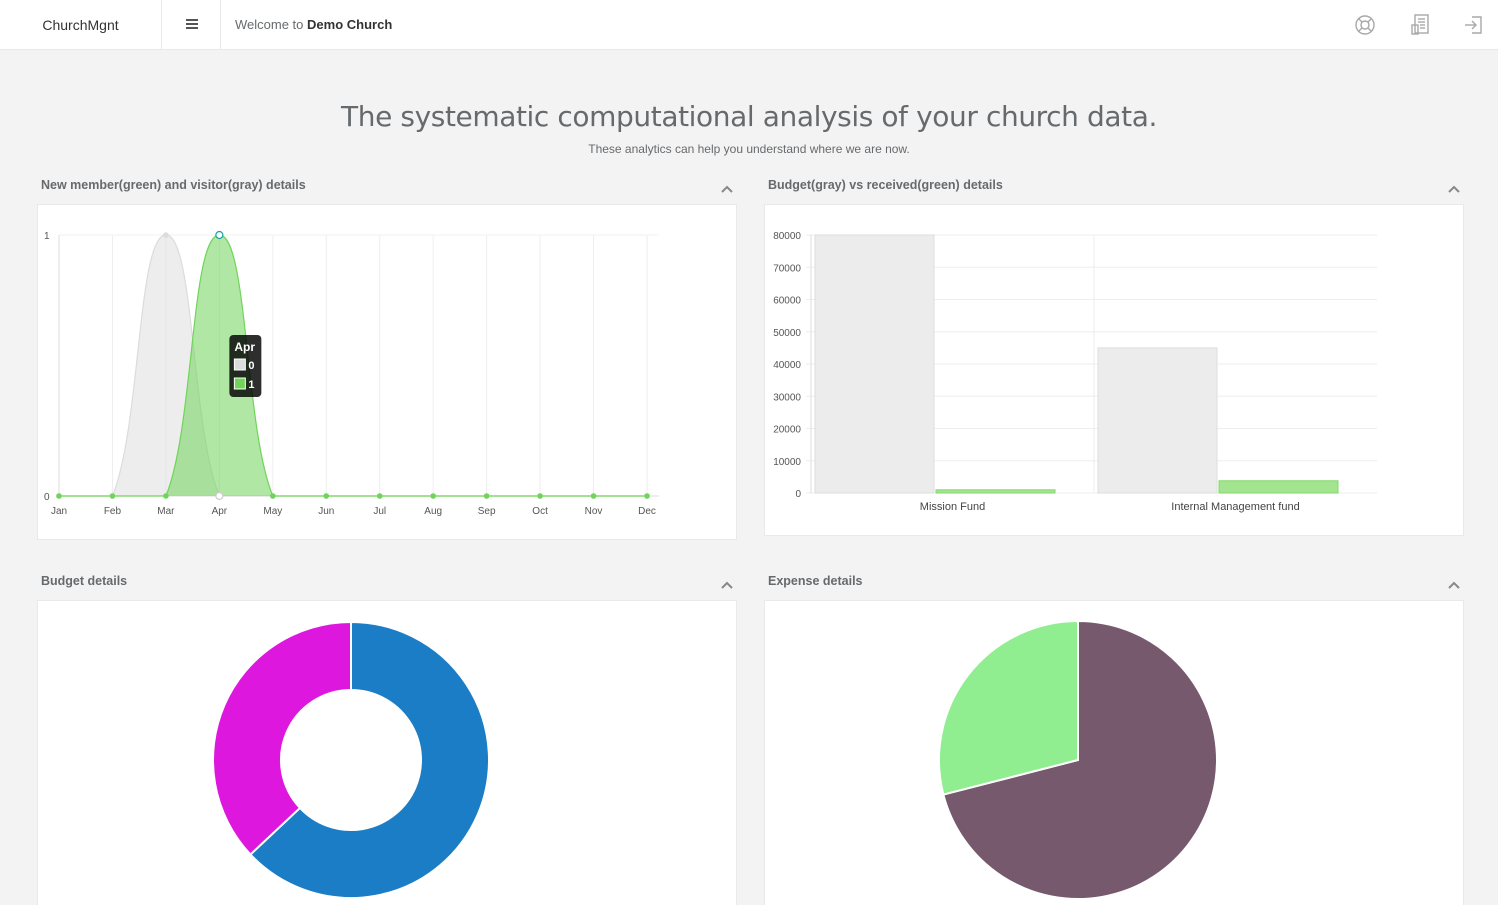 This screenshot has width=1498, height=905. Describe the element at coordinates (787, 301) in the screenshot. I see `y-tick-label: 60000` at that location.